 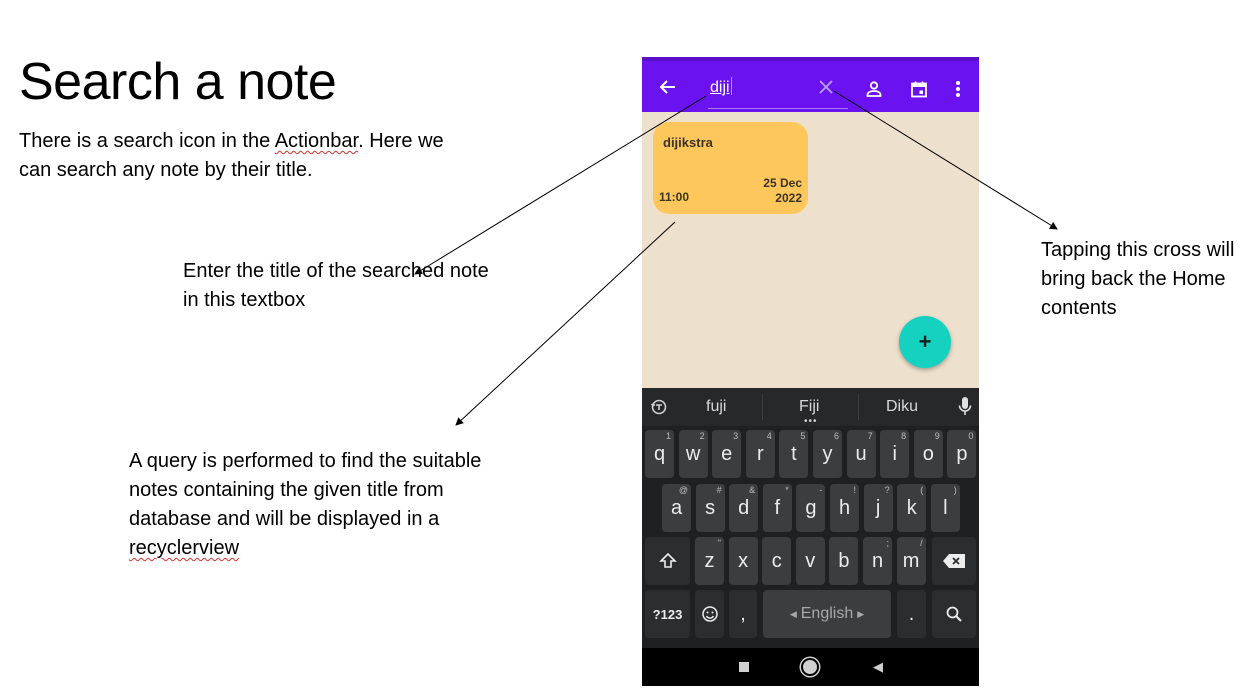 What do you see at coordinates (560, 185) in the screenshot?
I see `arrow-to-textbox-caption` at bounding box center [560, 185].